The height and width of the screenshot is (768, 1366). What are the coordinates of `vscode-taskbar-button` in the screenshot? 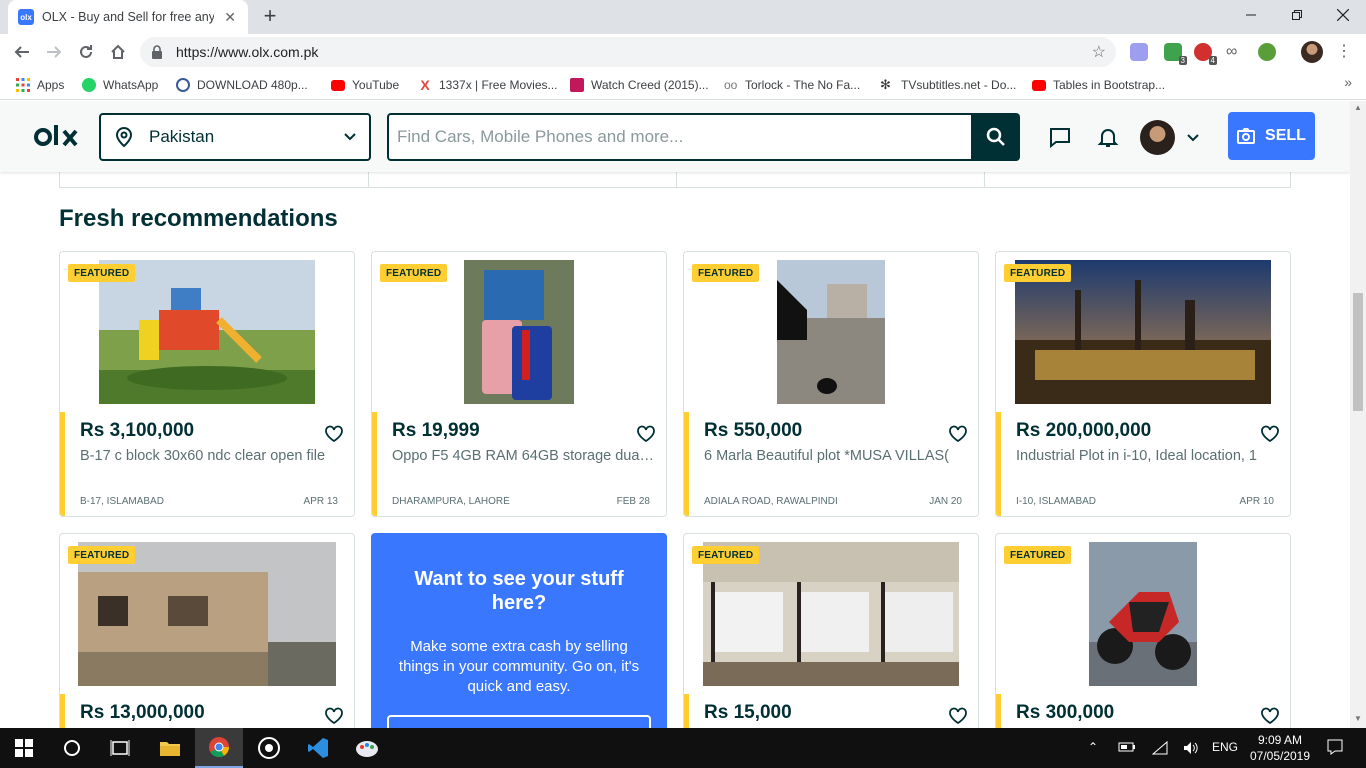 It's located at (318, 748).